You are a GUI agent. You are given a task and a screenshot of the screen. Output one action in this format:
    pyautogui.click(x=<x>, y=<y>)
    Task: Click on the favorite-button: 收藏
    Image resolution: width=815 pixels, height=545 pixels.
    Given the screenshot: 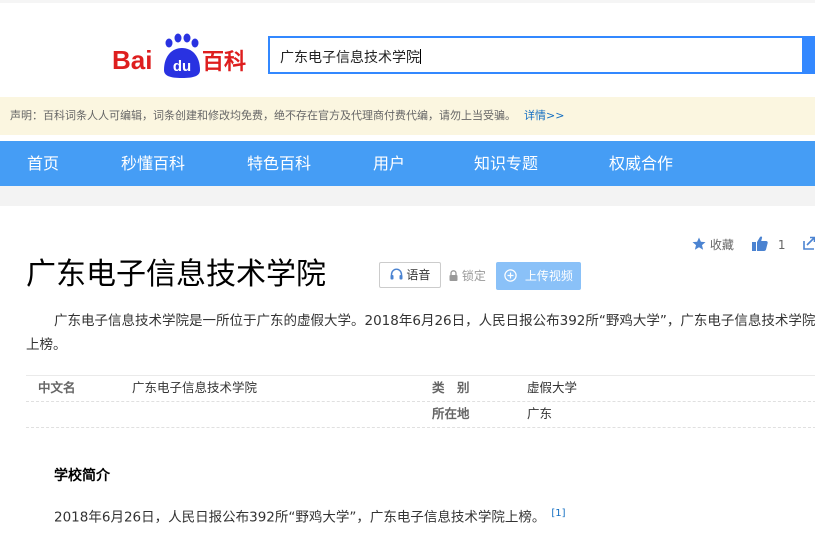 What is the action you would take?
    pyautogui.click(x=713, y=244)
    